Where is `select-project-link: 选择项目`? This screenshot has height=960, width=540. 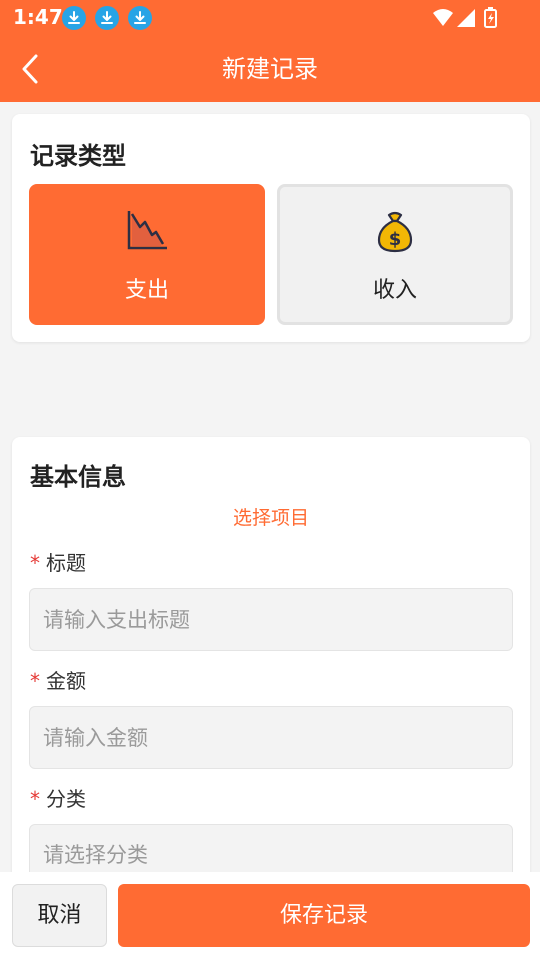
select-project-link: 选择项目 is located at coordinates (271, 516).